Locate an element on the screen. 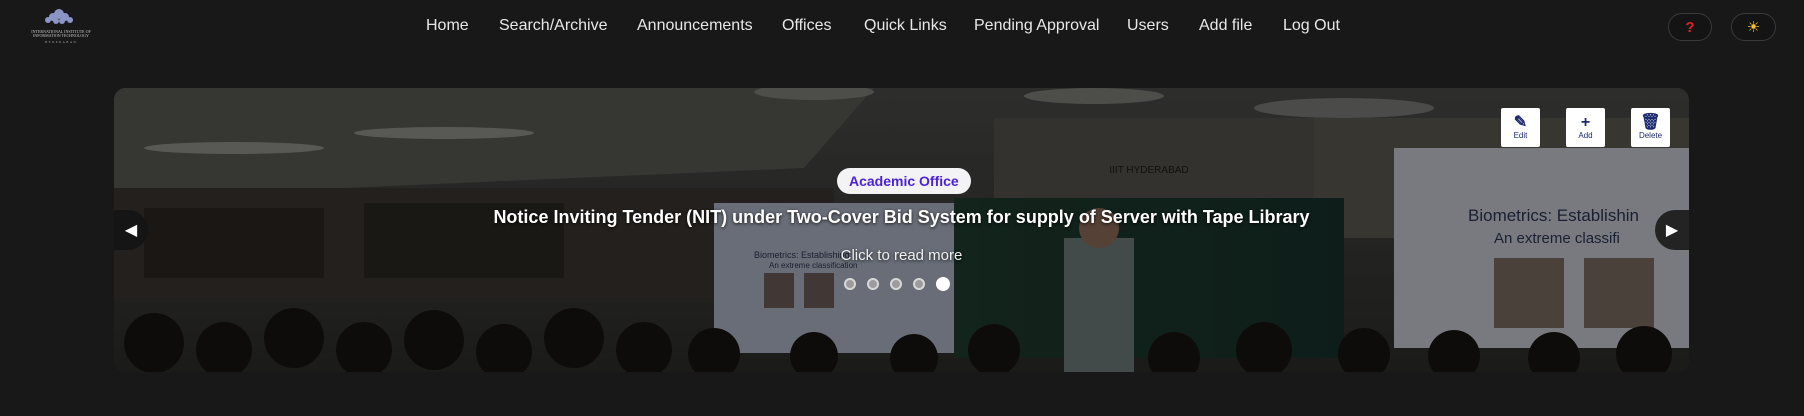 The width and height of the screenshot is (1804, 416). edit-slide-button: ✎ Edit is located at coordinates (1520, 127).